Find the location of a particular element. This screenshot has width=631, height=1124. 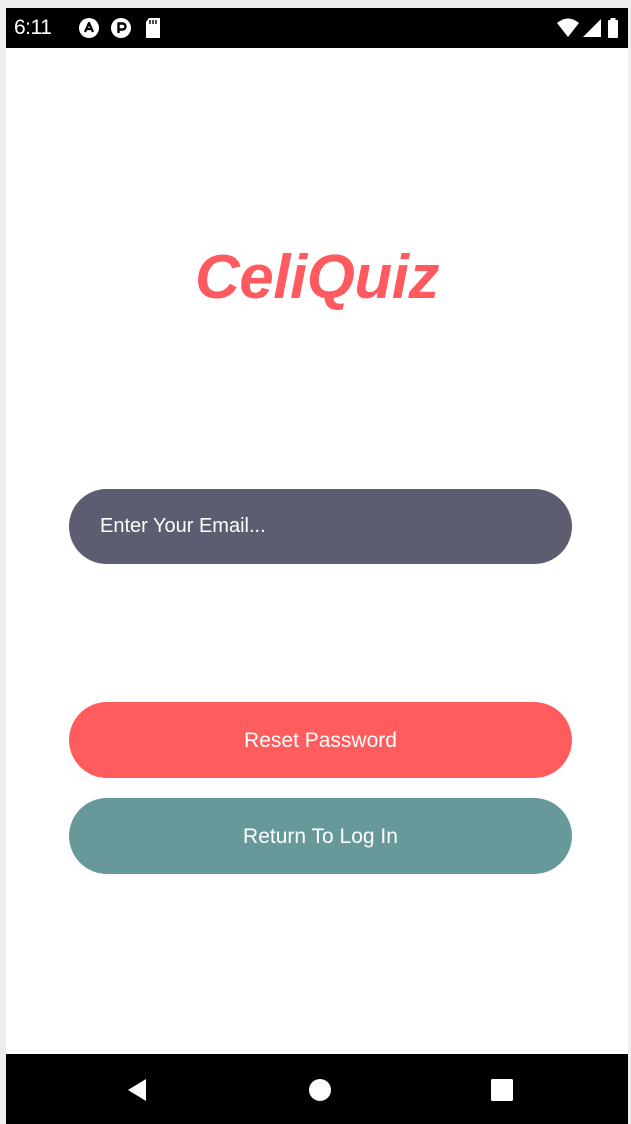

recents-icon is located at coordinates (502, 1090).